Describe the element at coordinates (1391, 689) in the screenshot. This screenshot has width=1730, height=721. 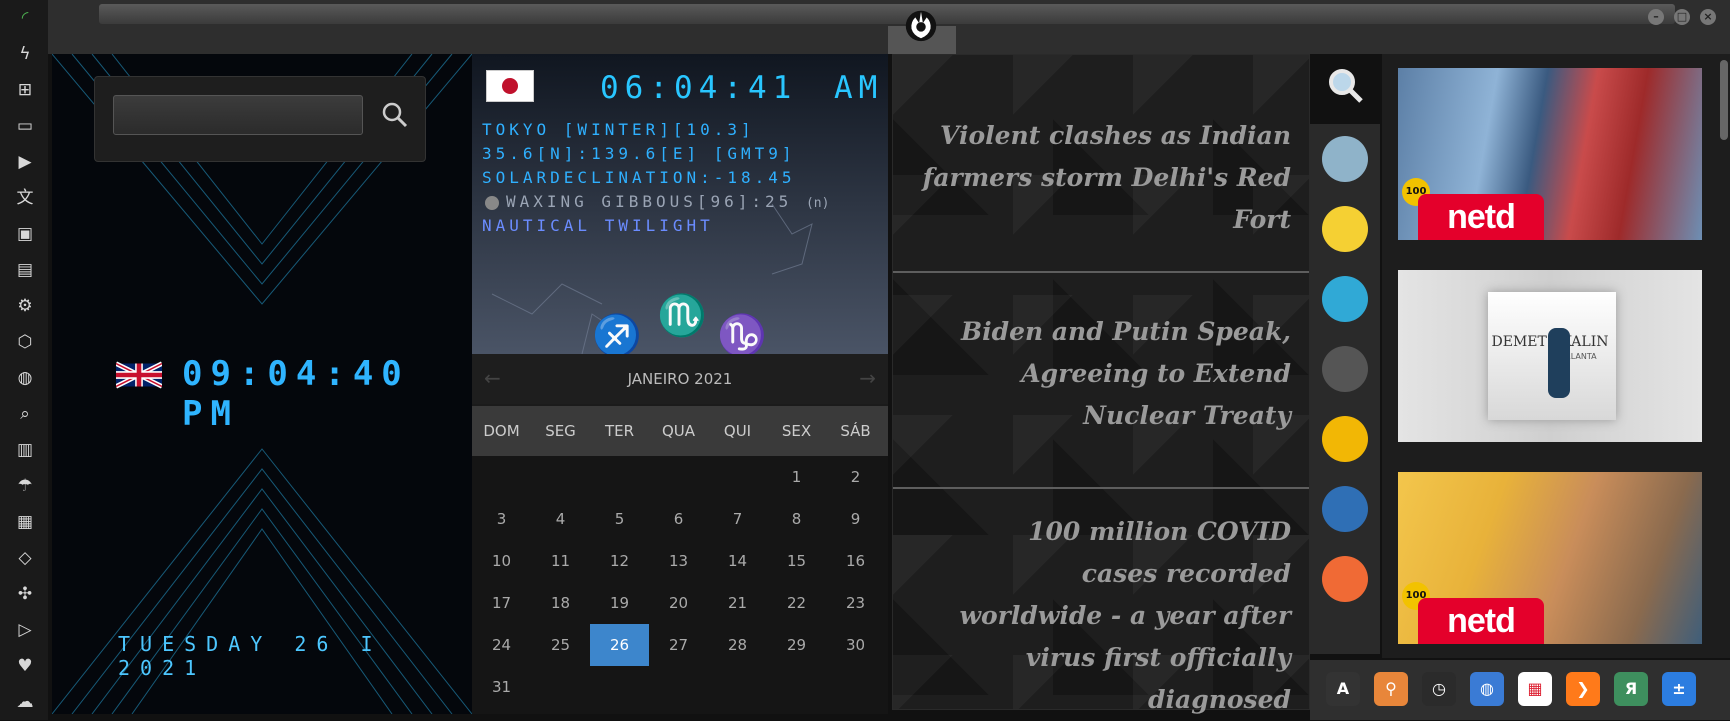
I see `search-orange-icon: ⚲` at that location.